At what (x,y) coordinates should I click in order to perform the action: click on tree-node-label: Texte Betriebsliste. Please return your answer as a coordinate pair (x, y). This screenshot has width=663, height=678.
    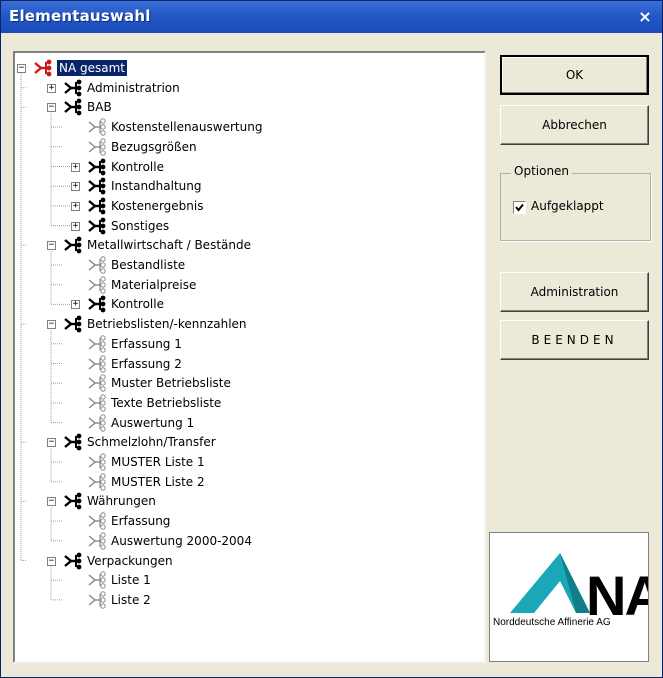
    Looking at the image, I should click on (166, 403).